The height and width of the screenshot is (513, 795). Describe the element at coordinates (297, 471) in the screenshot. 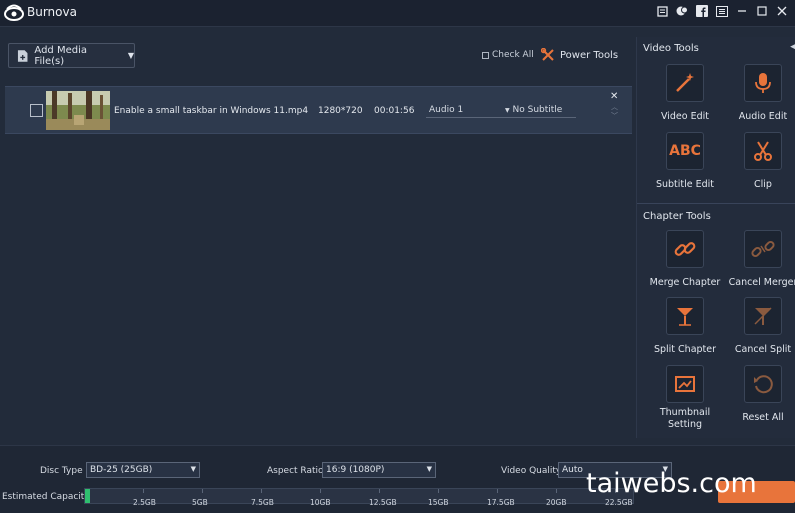

I see `aspect-ratio-label: Aspect Ratio:` at that location.